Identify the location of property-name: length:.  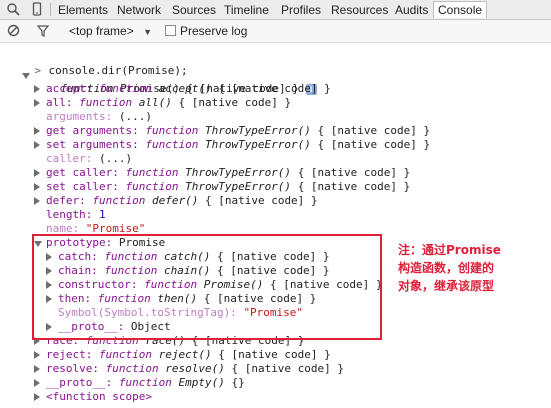
(69, 214).